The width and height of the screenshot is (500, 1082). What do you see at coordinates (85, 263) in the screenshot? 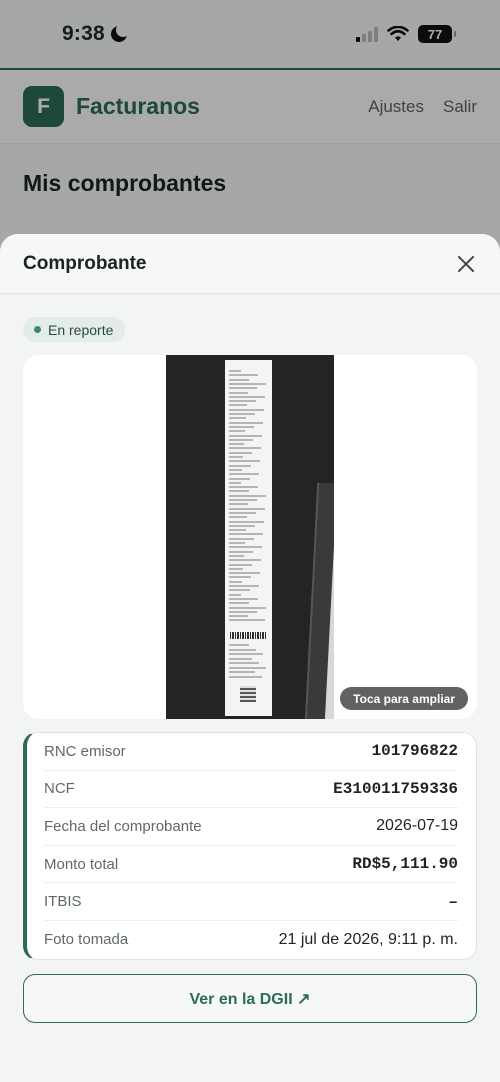
I see `sheet-title: Comprobante` at bounding box center [85, 263].